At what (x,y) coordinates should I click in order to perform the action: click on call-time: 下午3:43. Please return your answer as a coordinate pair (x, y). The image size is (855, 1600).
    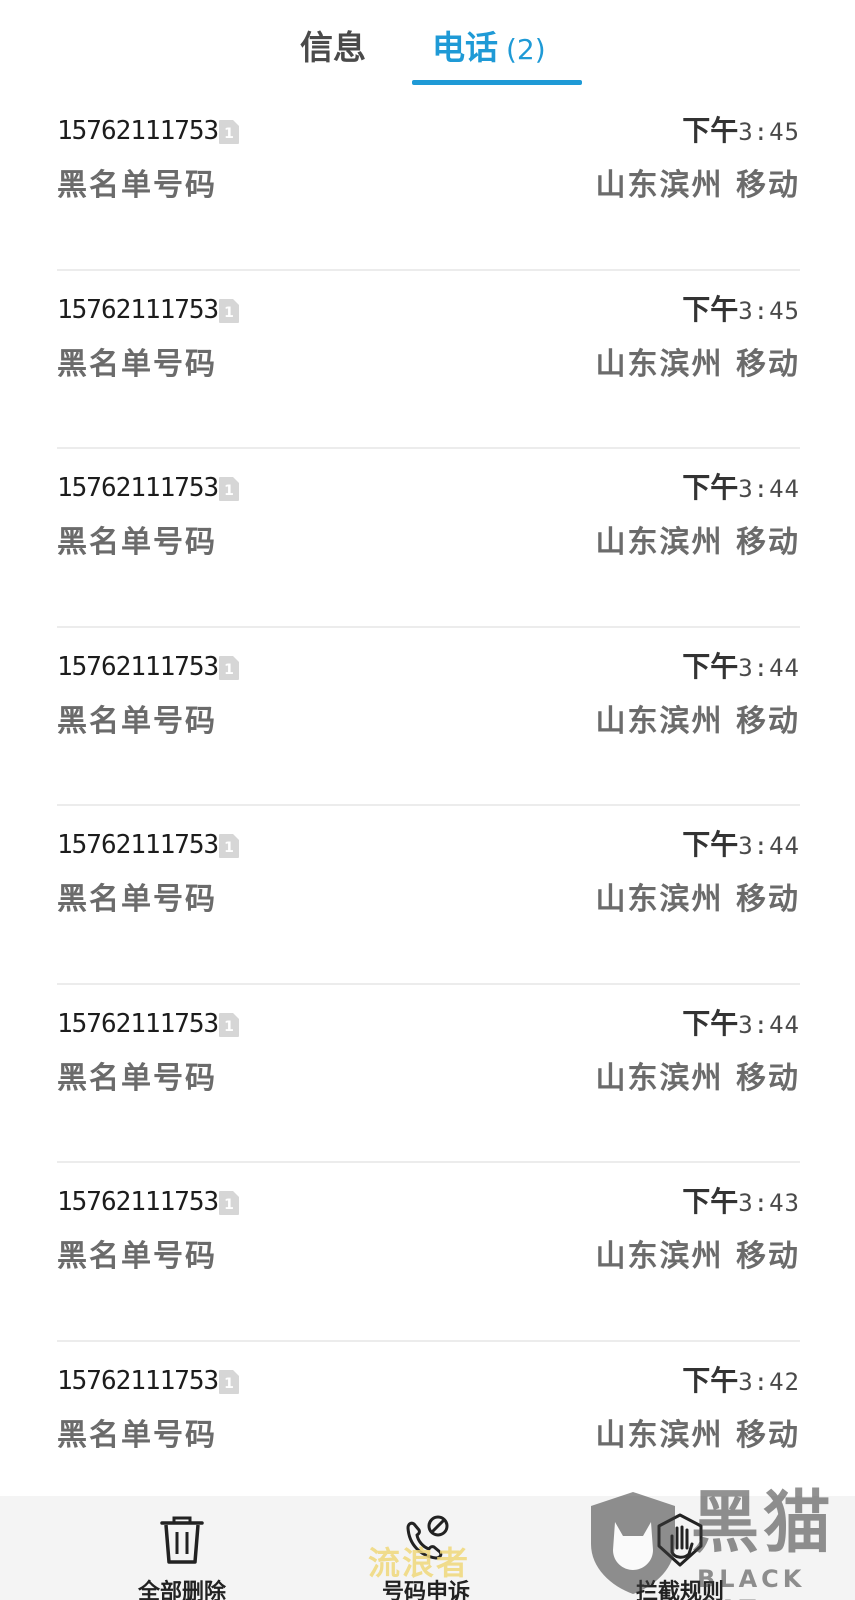
    Looking at the image, I should click on (741, 1204).